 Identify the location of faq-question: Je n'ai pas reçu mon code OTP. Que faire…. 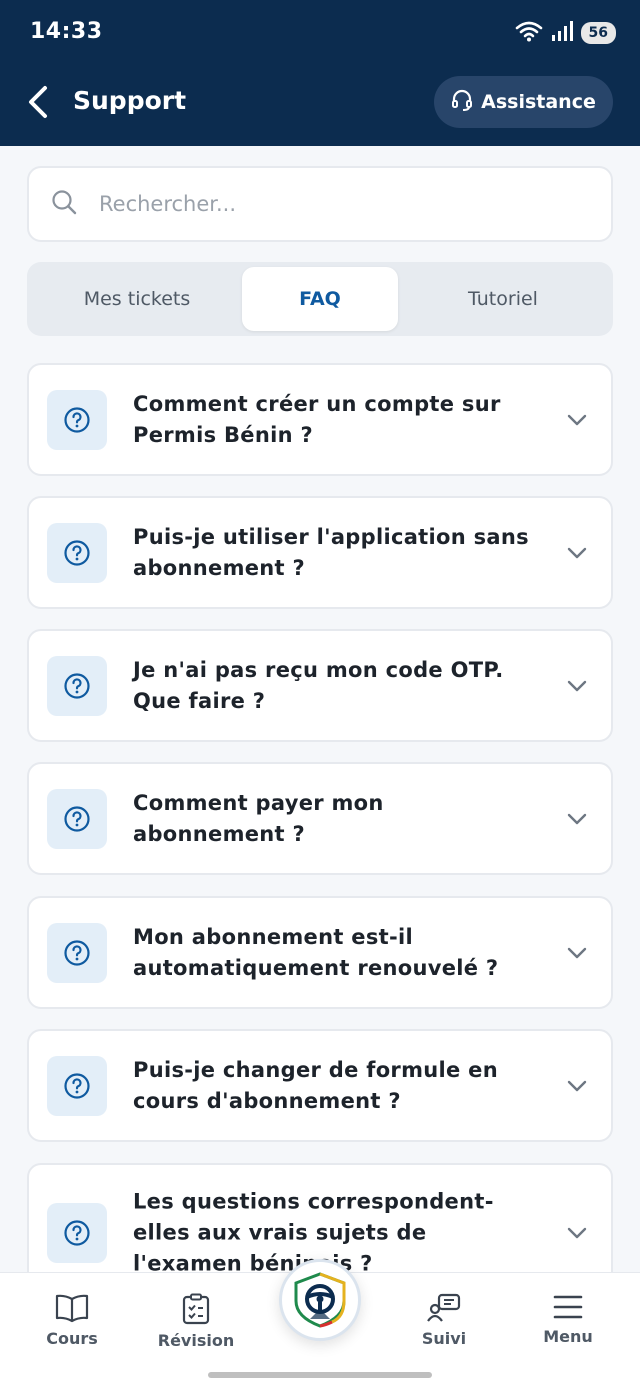
(318, 685).